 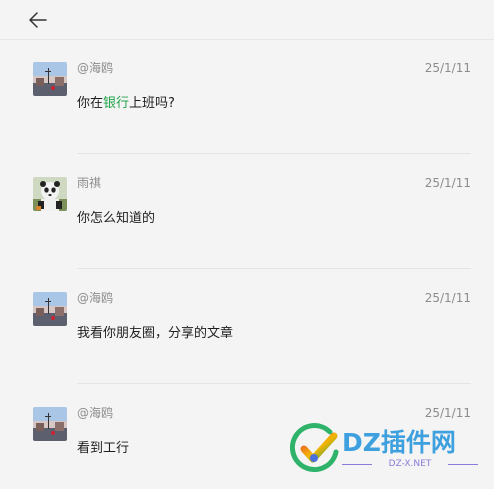 What do you see at coordinates (314, 448) in the screenshot?
I see `checkmark-logo-icon` at bounding box center [314, 448].